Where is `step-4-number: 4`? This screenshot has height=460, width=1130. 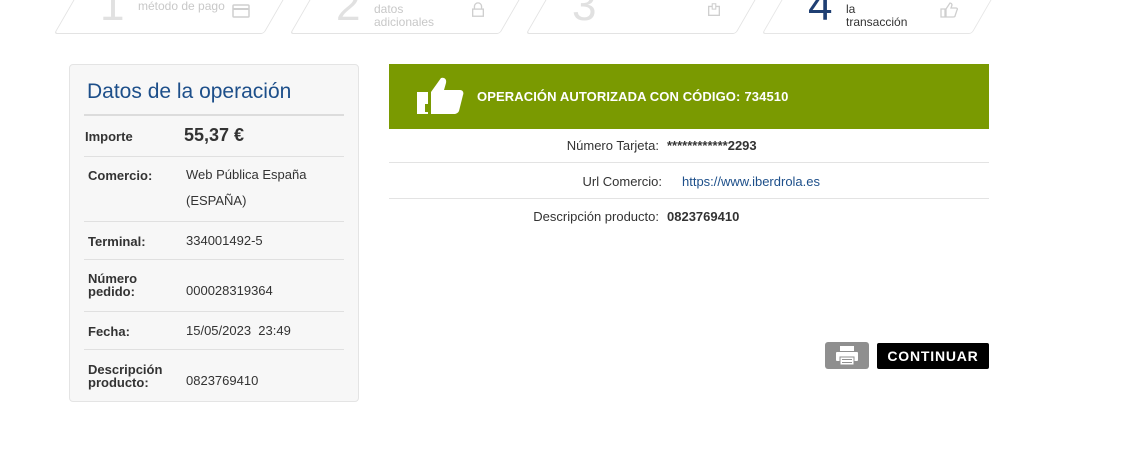
step-4-number: 4 is located at coordinates (820, 15).